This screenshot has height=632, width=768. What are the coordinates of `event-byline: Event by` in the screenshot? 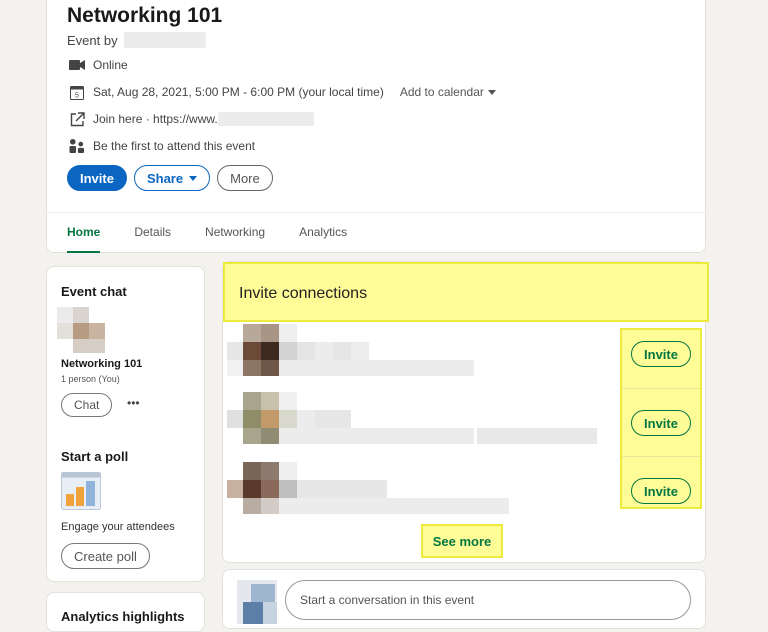 It's located at (136, 40).